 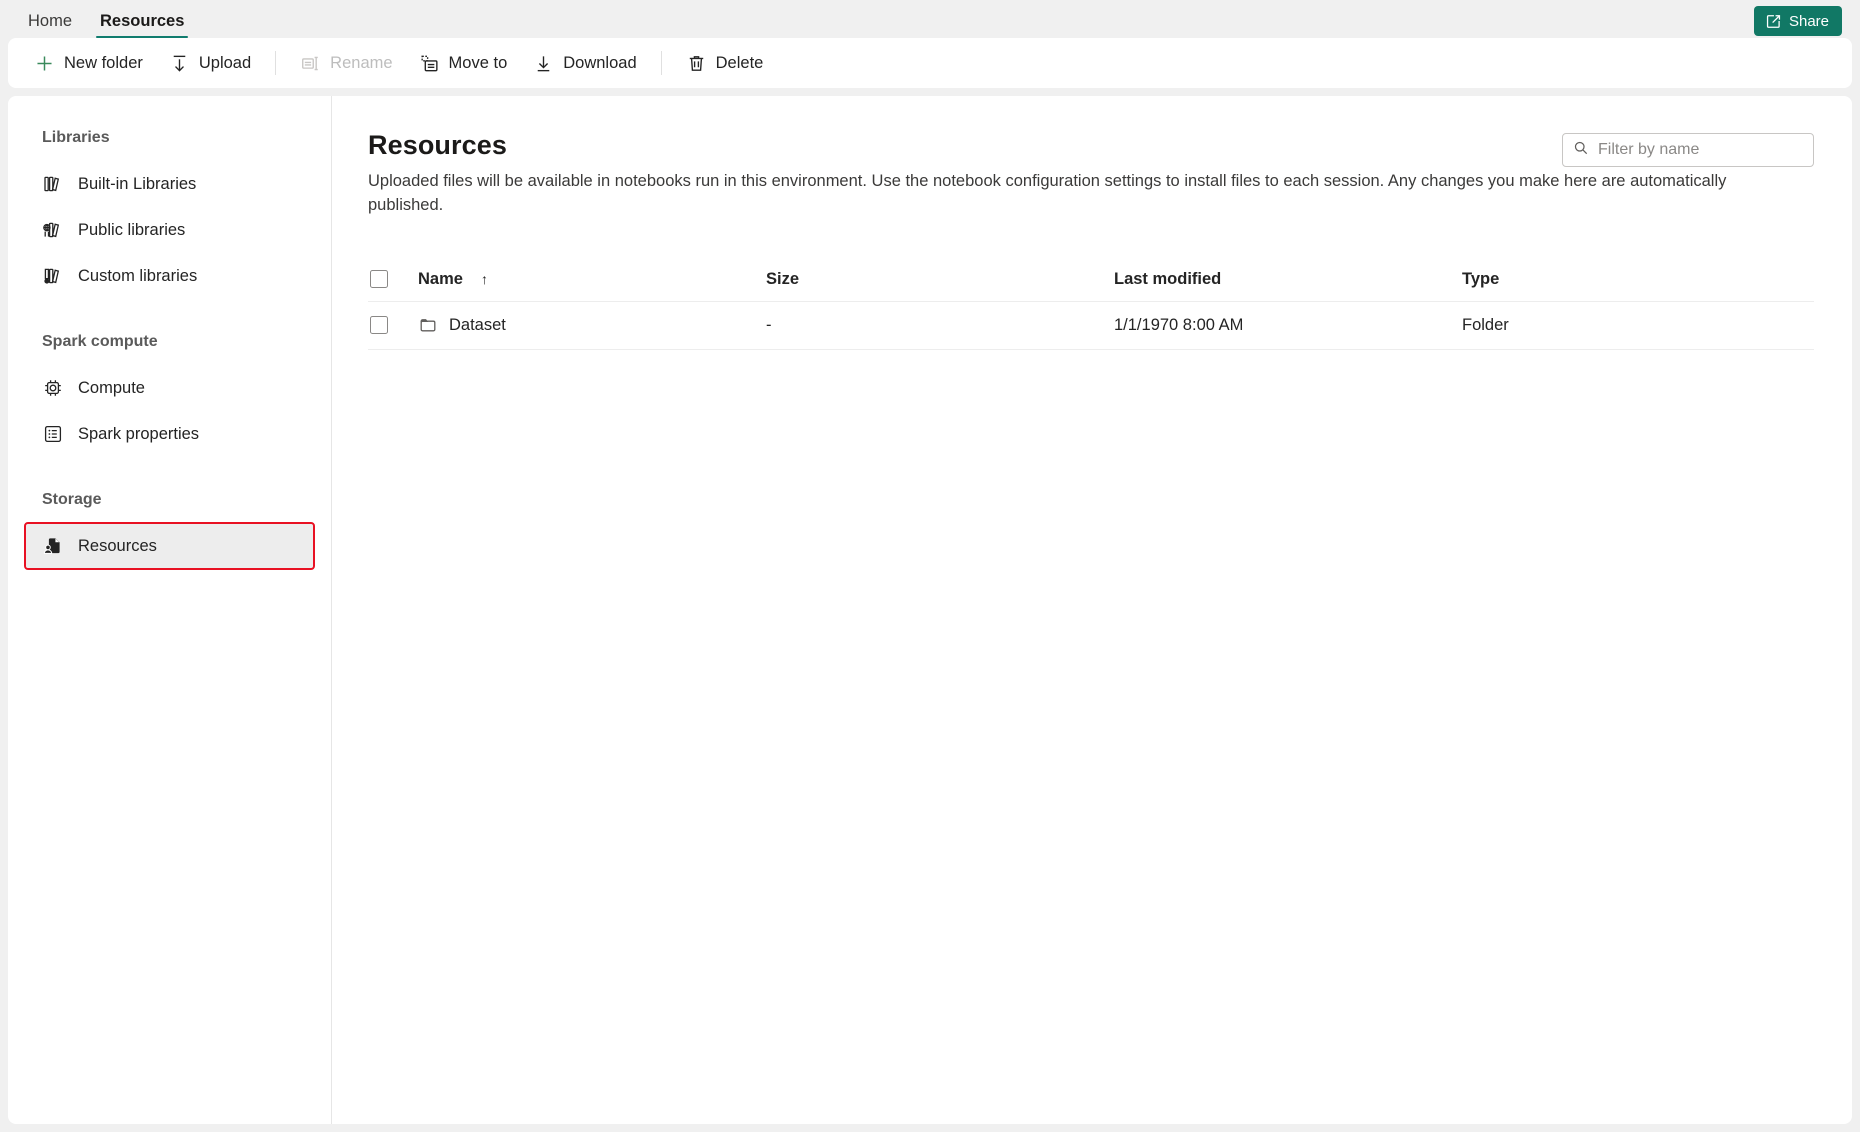 I want to click on nav-group-spark-compute: Spark compute Compute Spark properties, so click(x=169, y=392).